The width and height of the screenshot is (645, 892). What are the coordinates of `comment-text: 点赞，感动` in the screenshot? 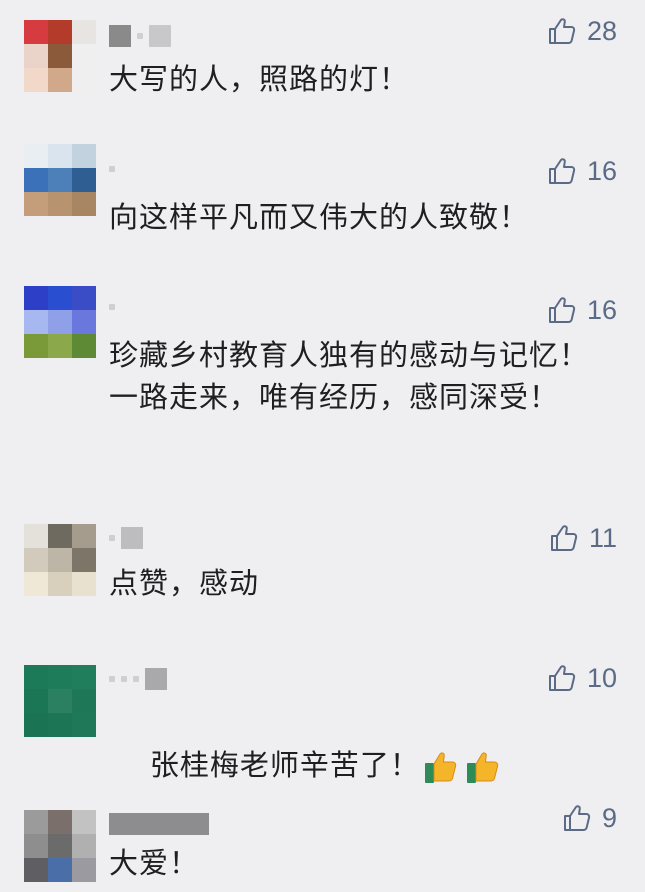 It's located at (184, 583).